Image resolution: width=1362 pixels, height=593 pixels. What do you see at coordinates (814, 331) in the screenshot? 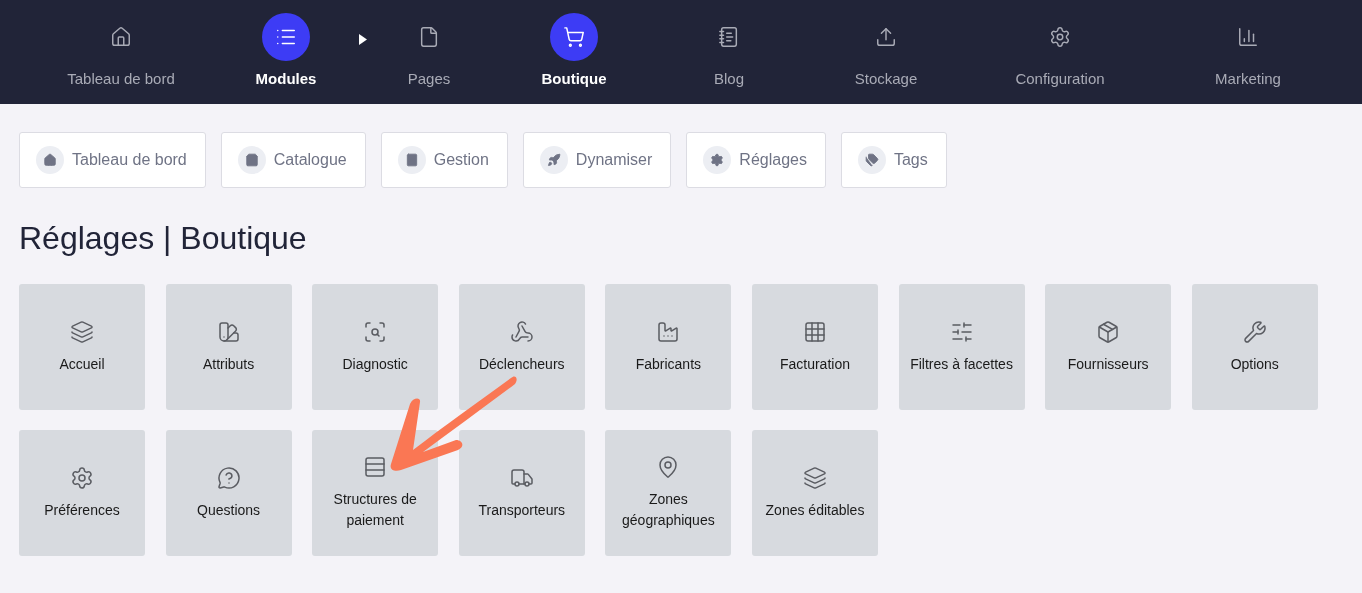
I see `grid-icon` at bounding box center [814, 331].